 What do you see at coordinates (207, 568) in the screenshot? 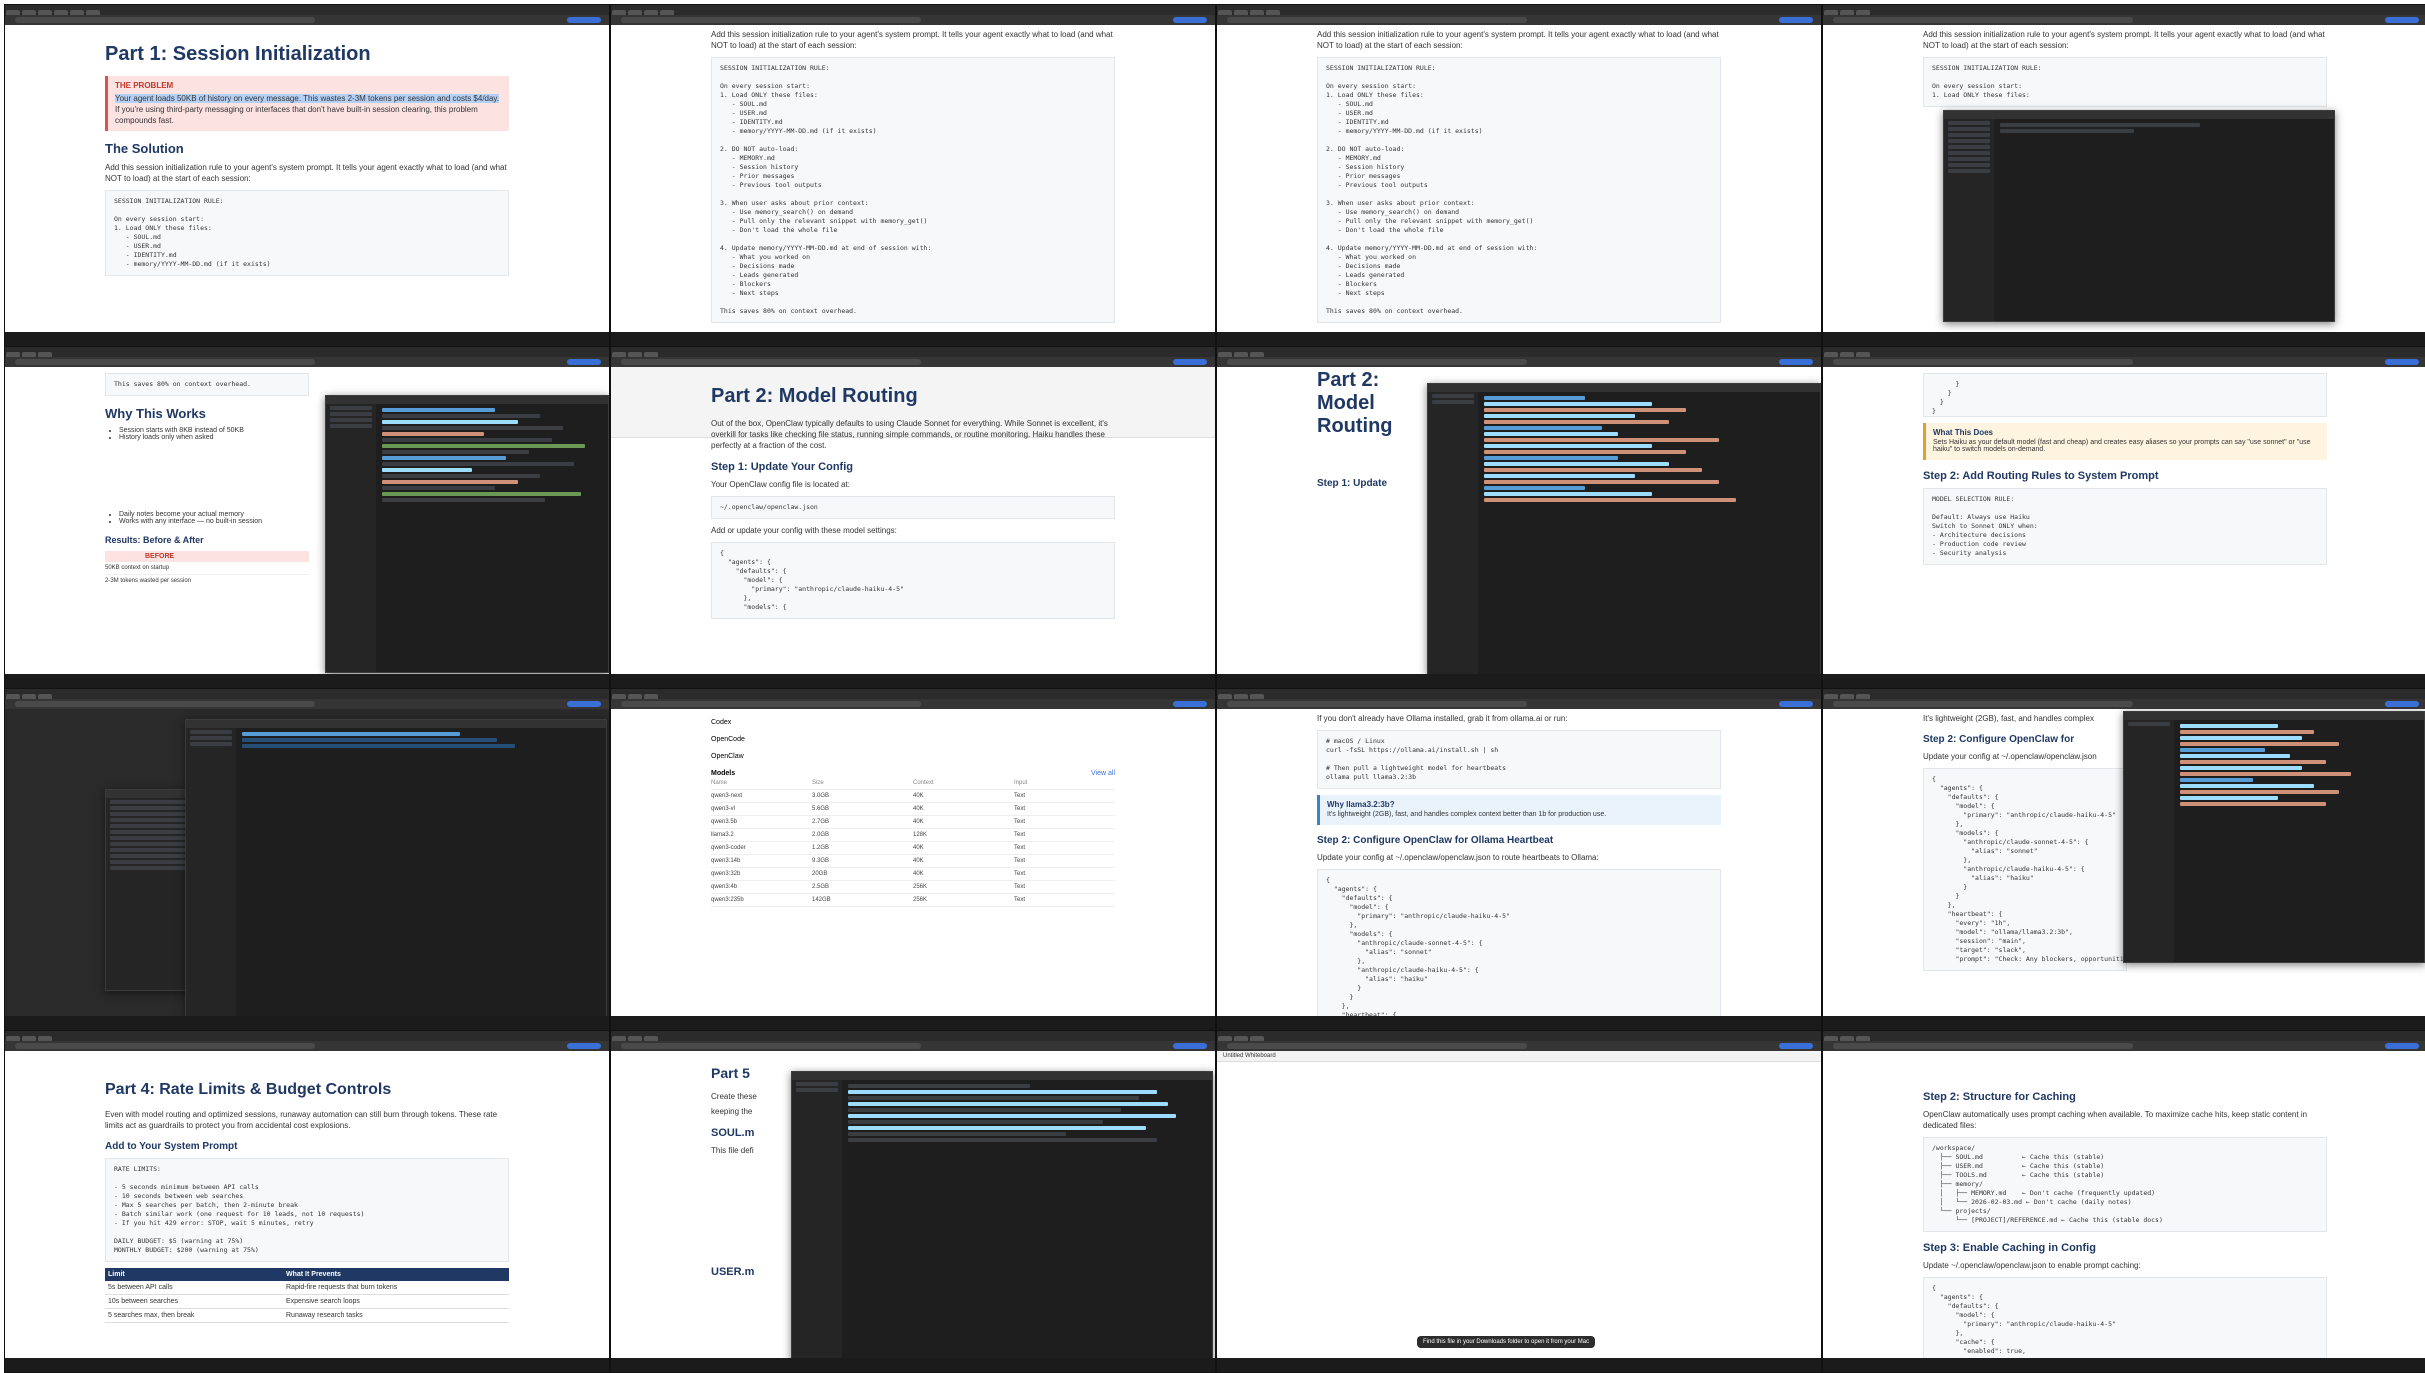
I see `table-row: 50KB context on startup` at bounding box center [207, 568].